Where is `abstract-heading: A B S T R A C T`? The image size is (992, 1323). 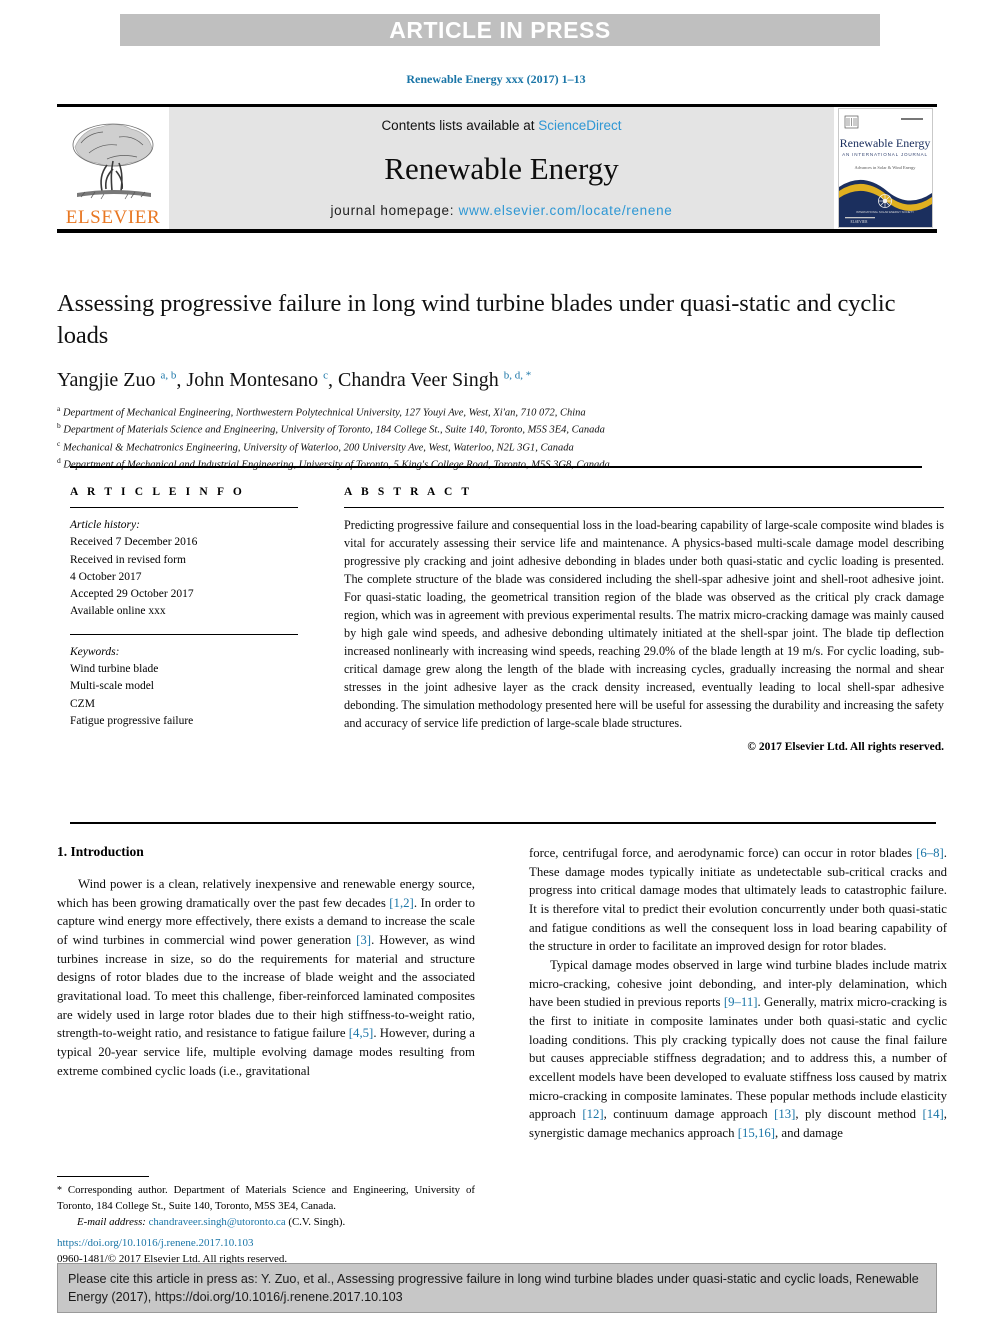
abstract-heading: A B S T R A C T is located at coordinates (408, 492).